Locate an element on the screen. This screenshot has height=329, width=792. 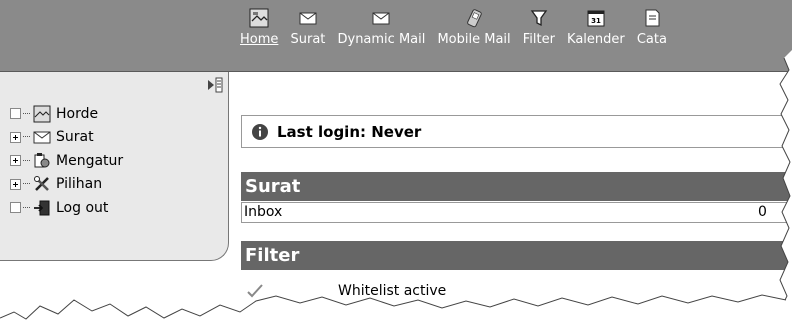
table-row: Inbox 0 is located at coordinates (516, 212).